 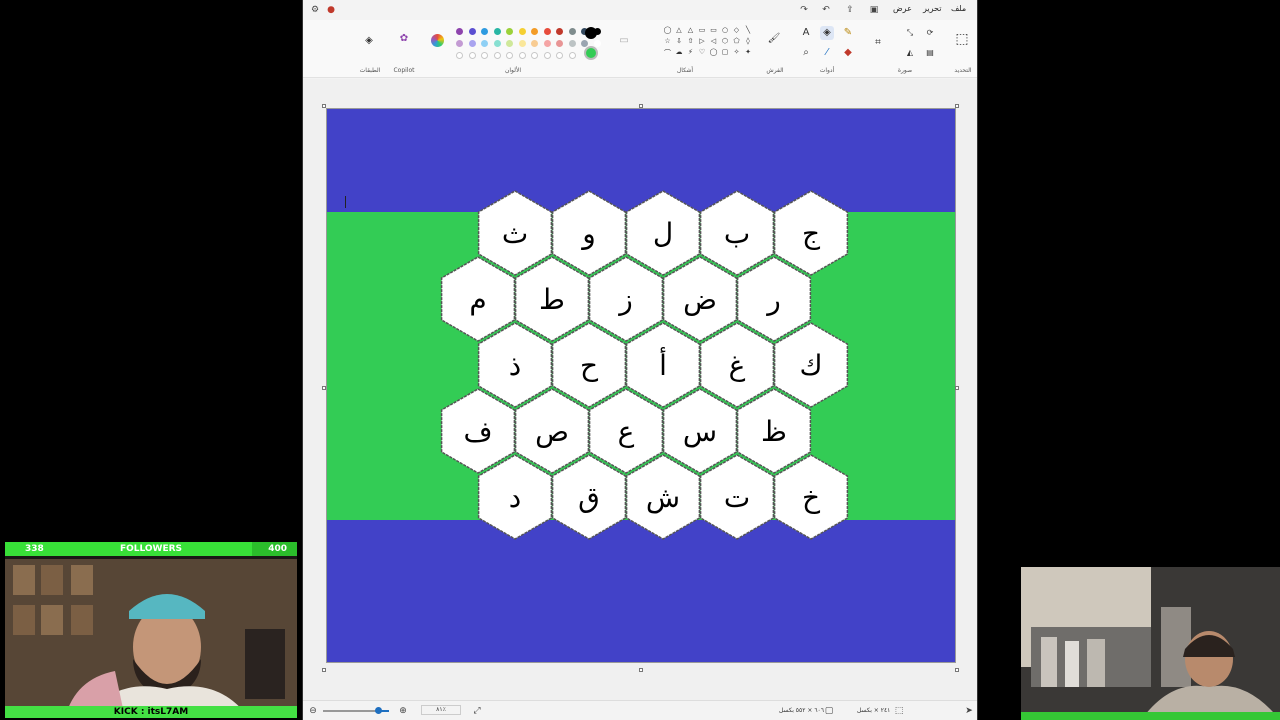 What do you see at coordinates (725, 30) in the screenshot?
I see `shape-option-icon: ○` at bounding box center [725, 30].